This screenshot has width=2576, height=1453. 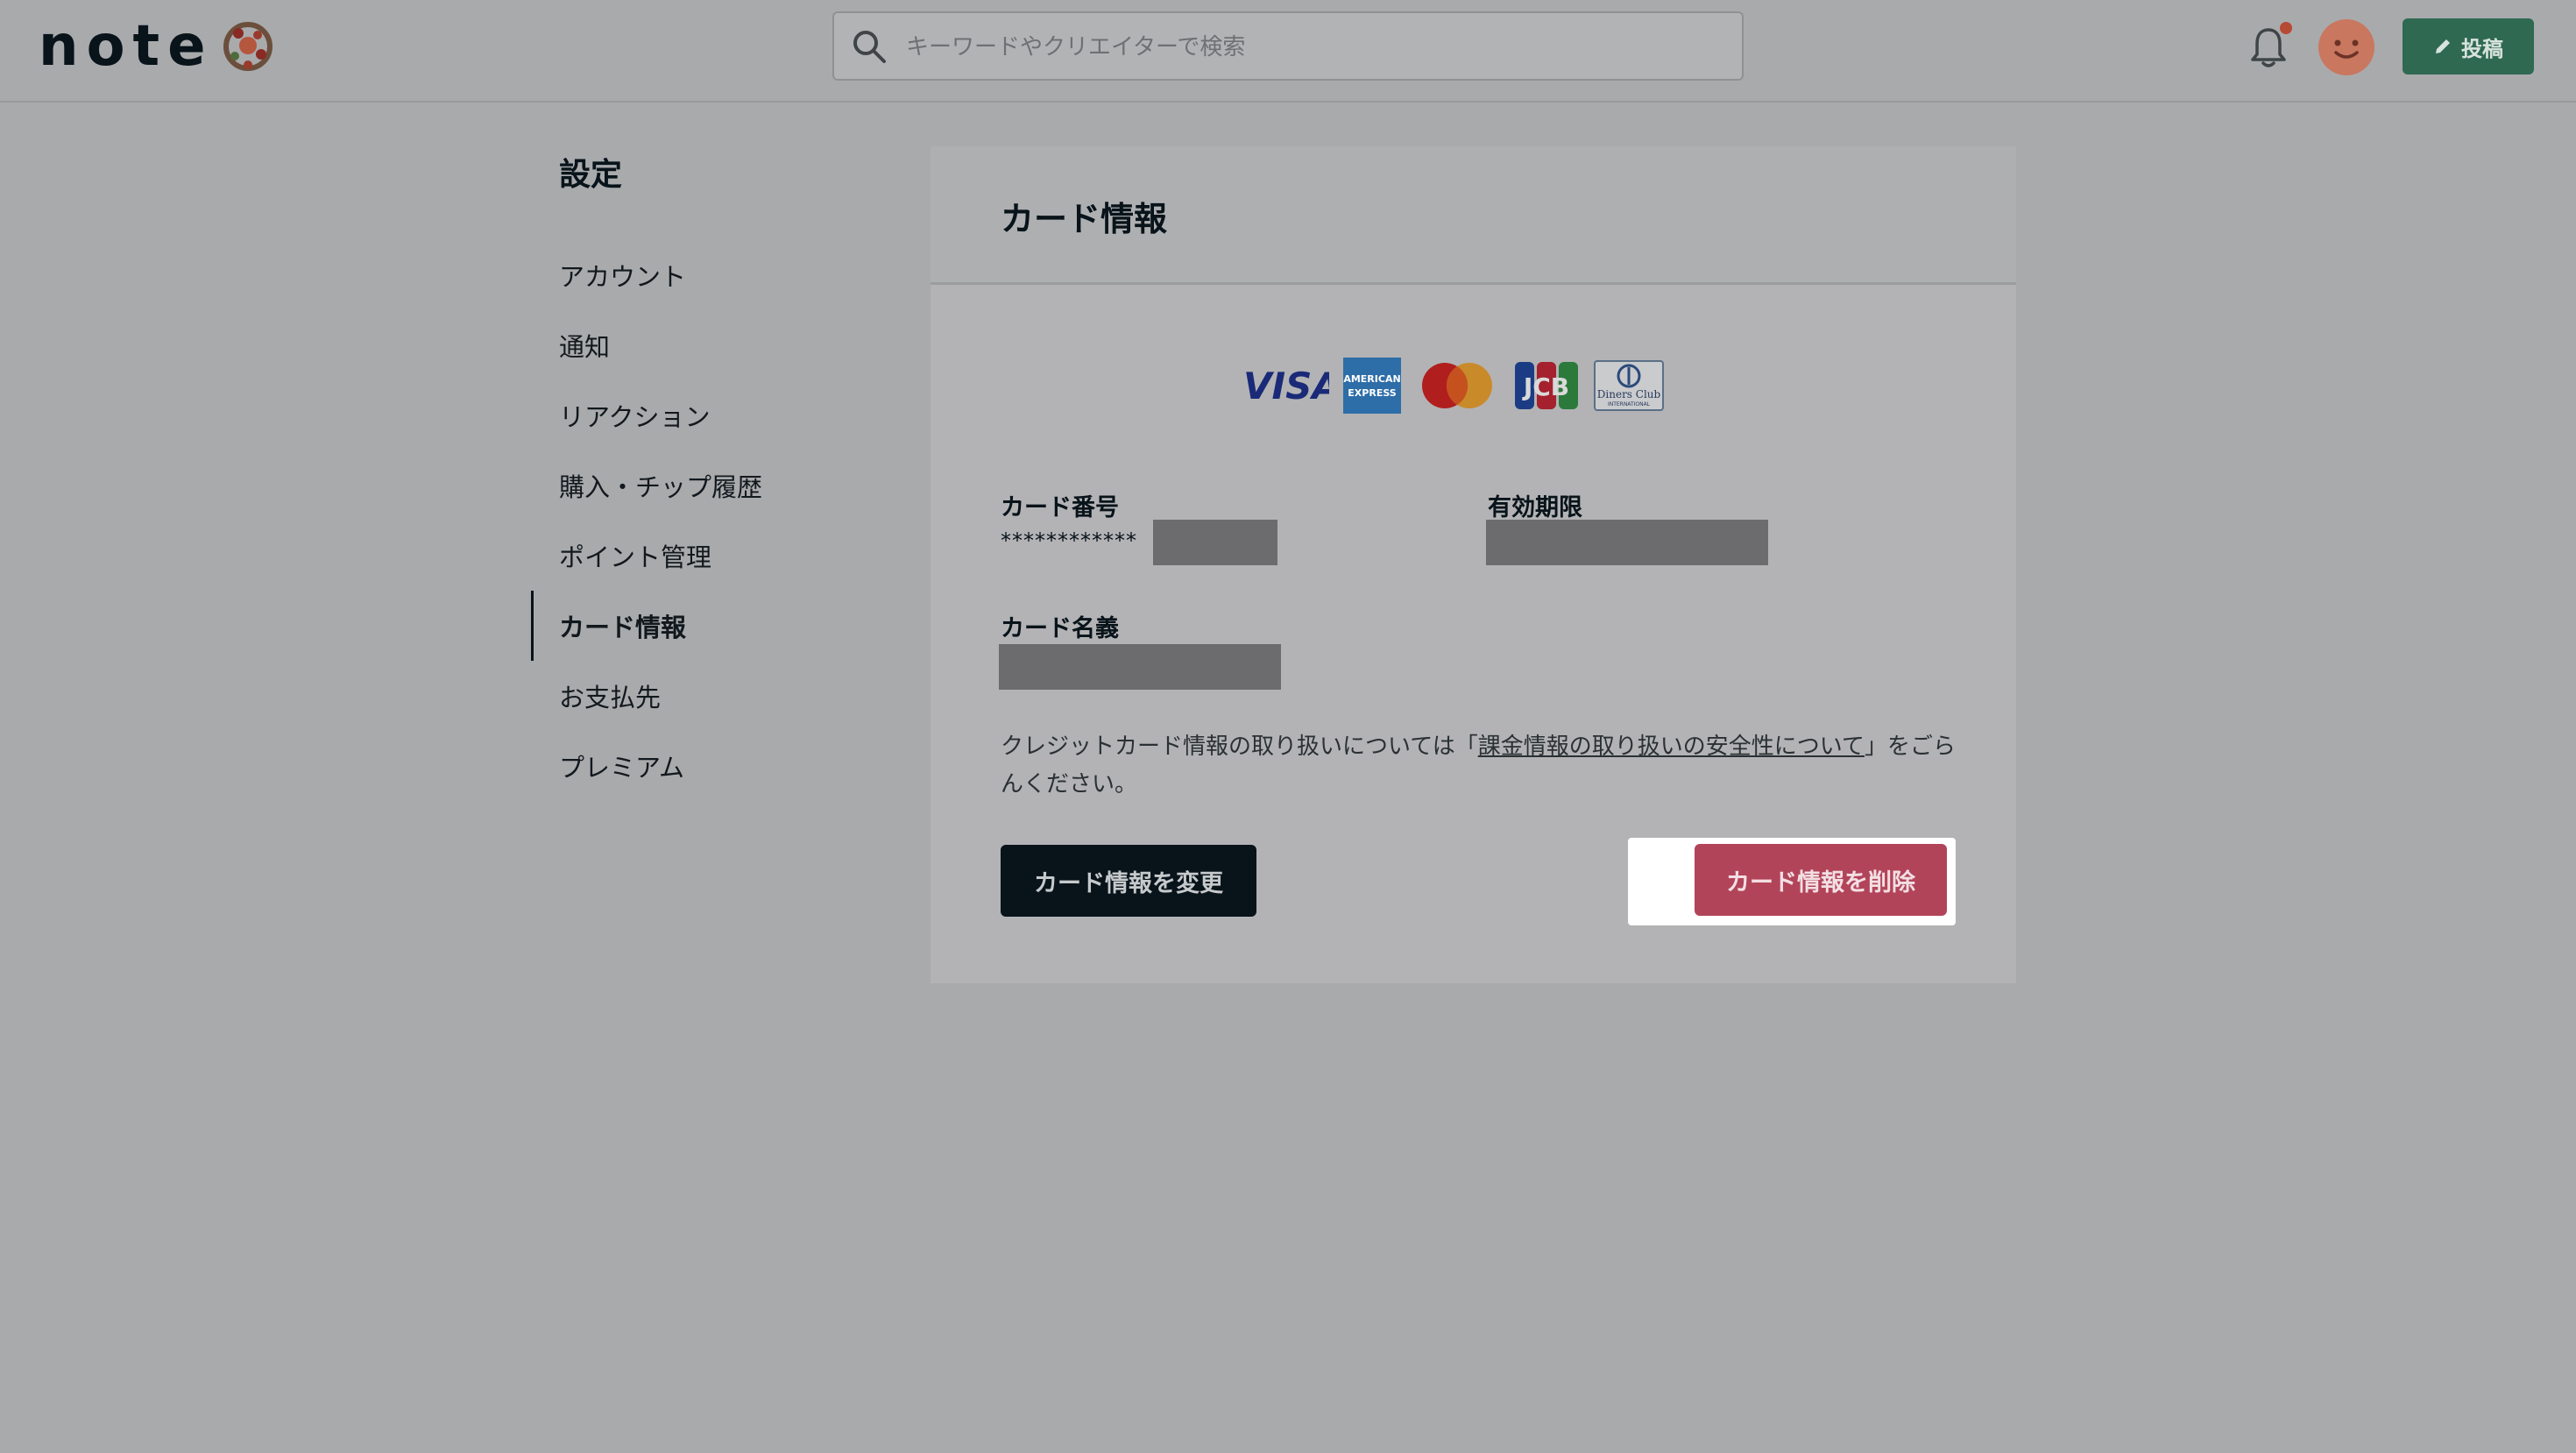 I want to click on change-card-button: カード情報を変更, so click(x=1128, y=881).